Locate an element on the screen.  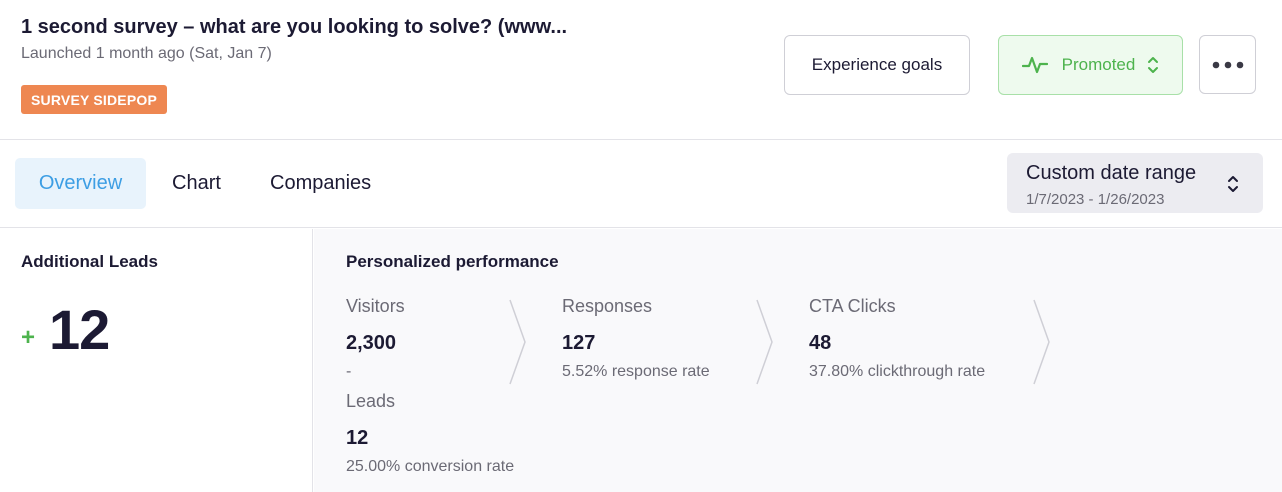
more-dots-icon is located at coordinates (1228, 65).